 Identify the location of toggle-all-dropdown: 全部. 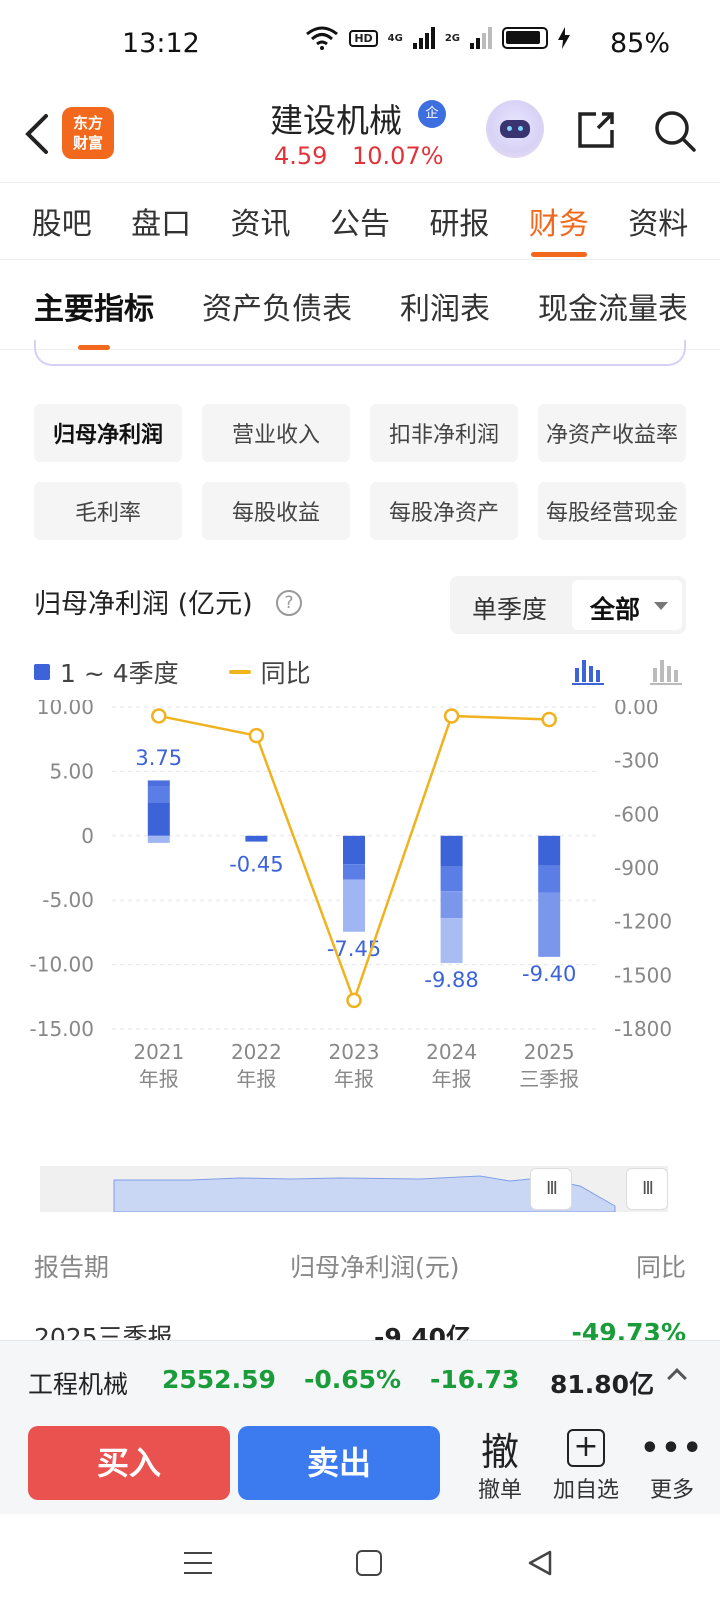
(627, 605).